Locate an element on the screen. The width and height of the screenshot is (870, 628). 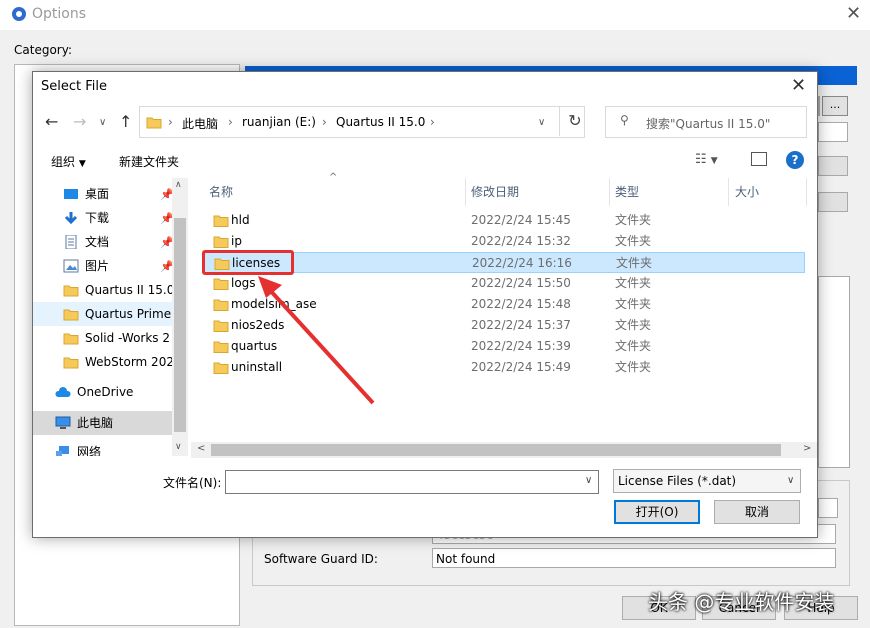
annotation-arrow is located at coordinates (316, 340).